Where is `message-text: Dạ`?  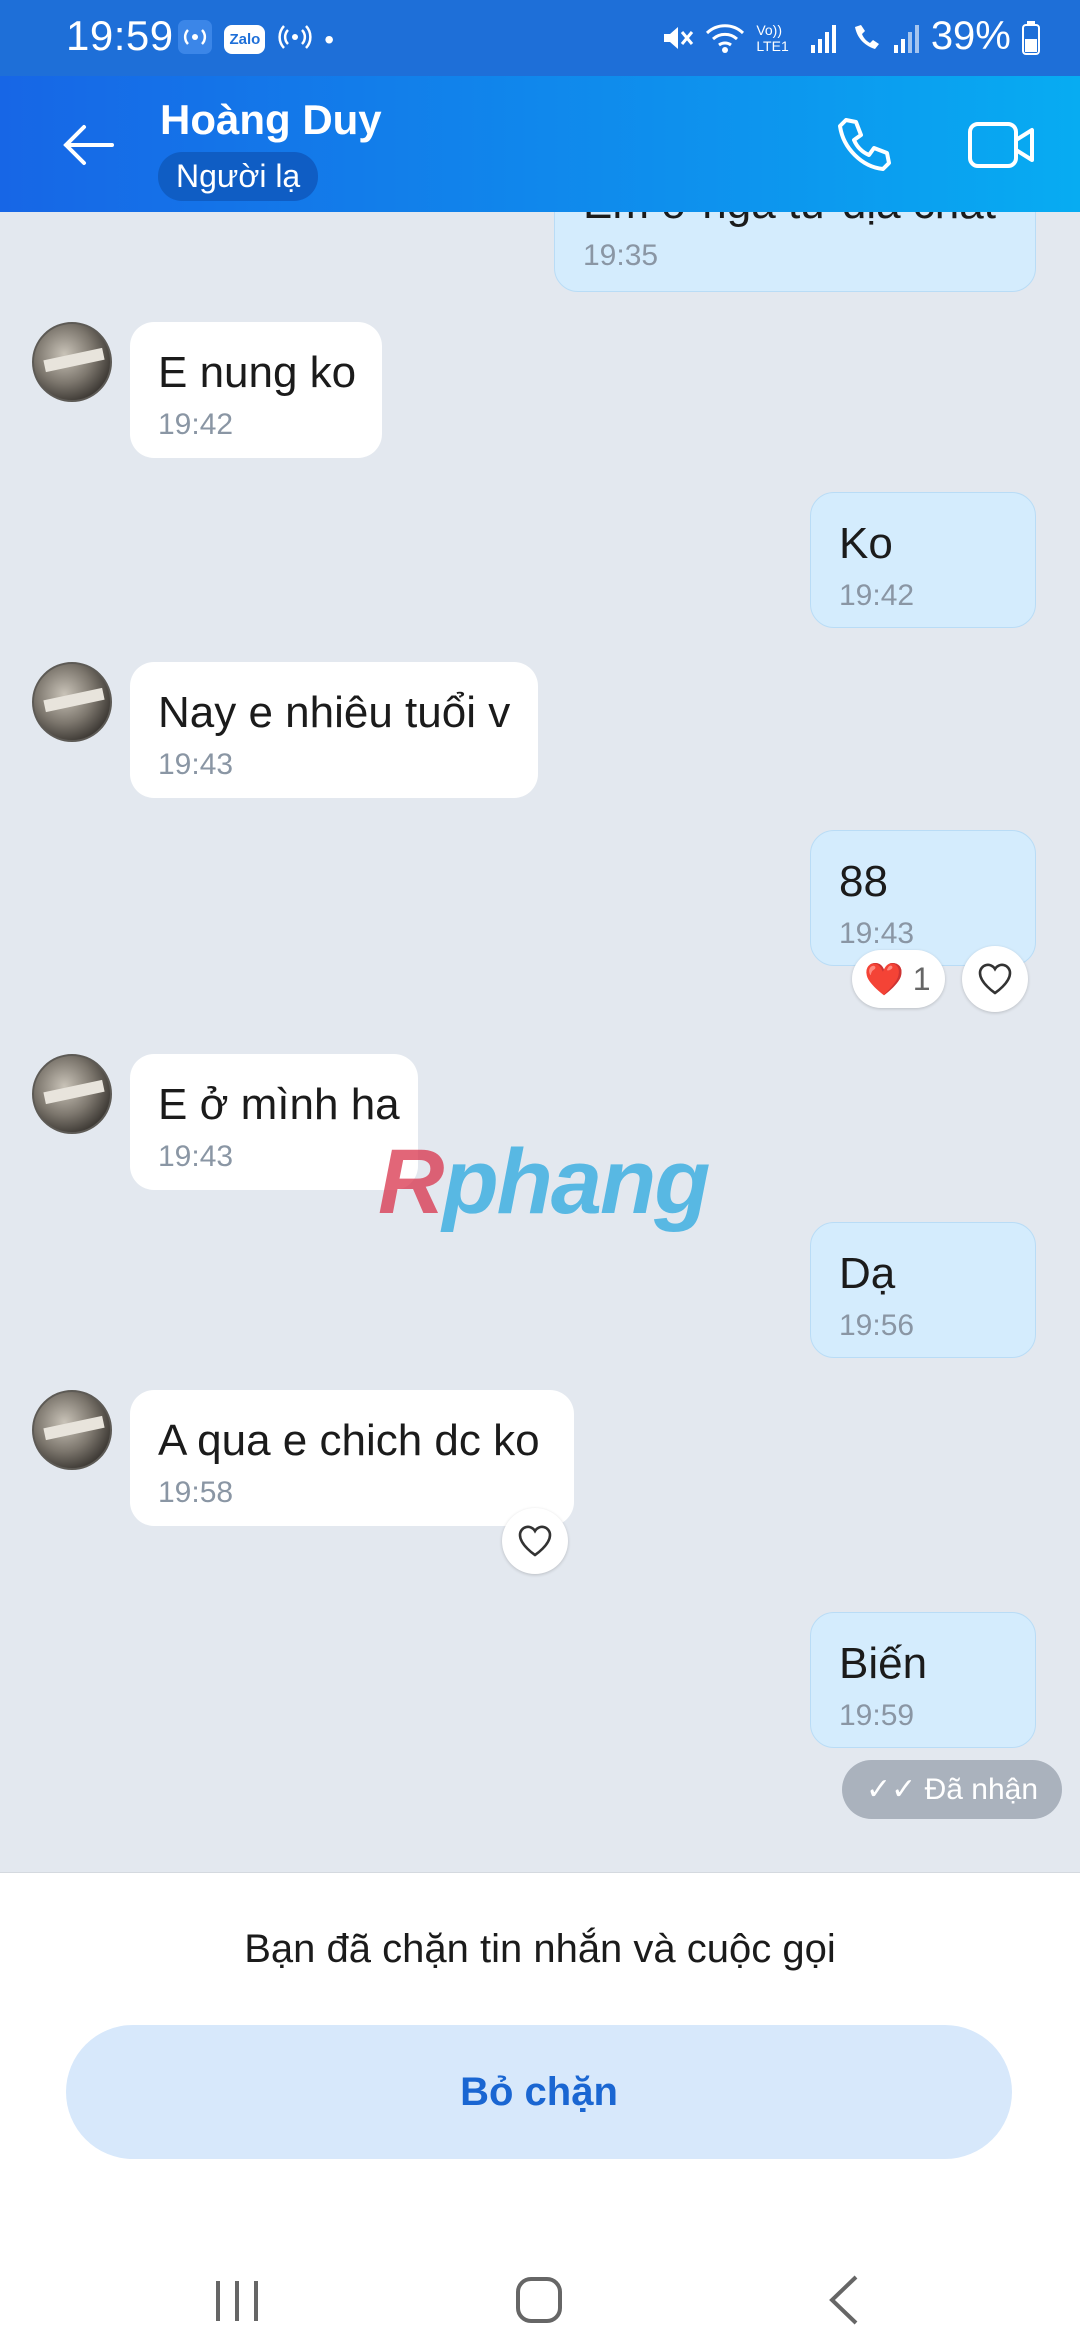 message-text: Dạ is located at coordinates (867, 1273).